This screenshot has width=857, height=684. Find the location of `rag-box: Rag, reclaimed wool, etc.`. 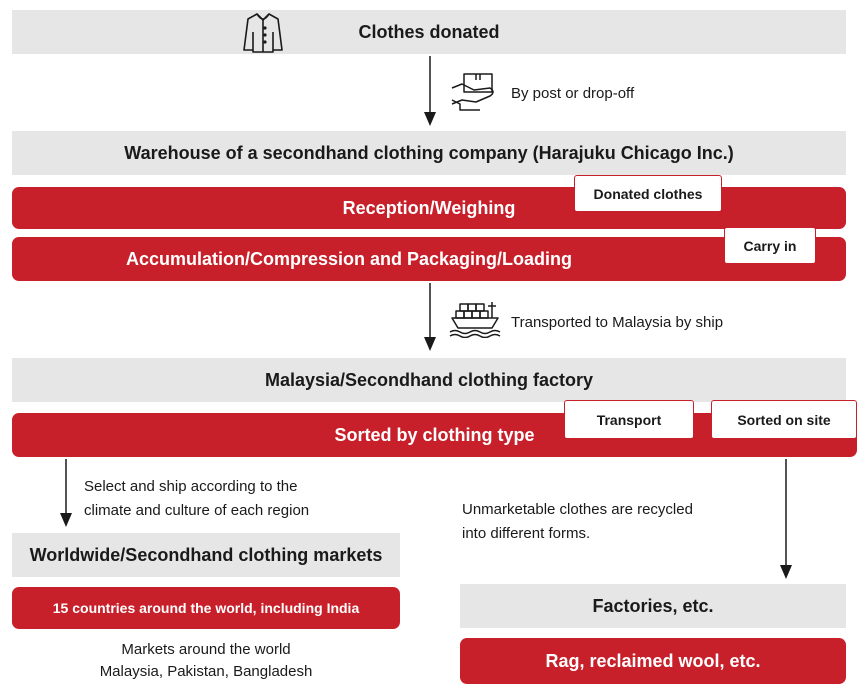

rag-box: Rag, reclaimed wool, etc. is located at coordinates (653, 661).